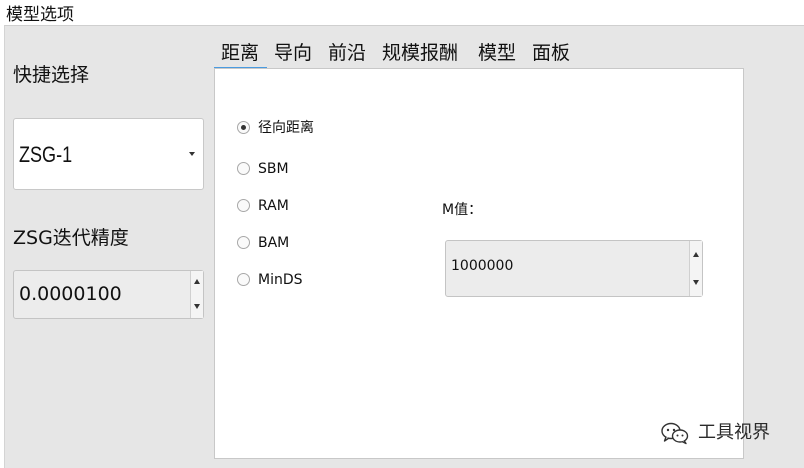  Describe the element at coordinates (274, 243) in the screenshot. I see `radio-label: BAM` at that location.